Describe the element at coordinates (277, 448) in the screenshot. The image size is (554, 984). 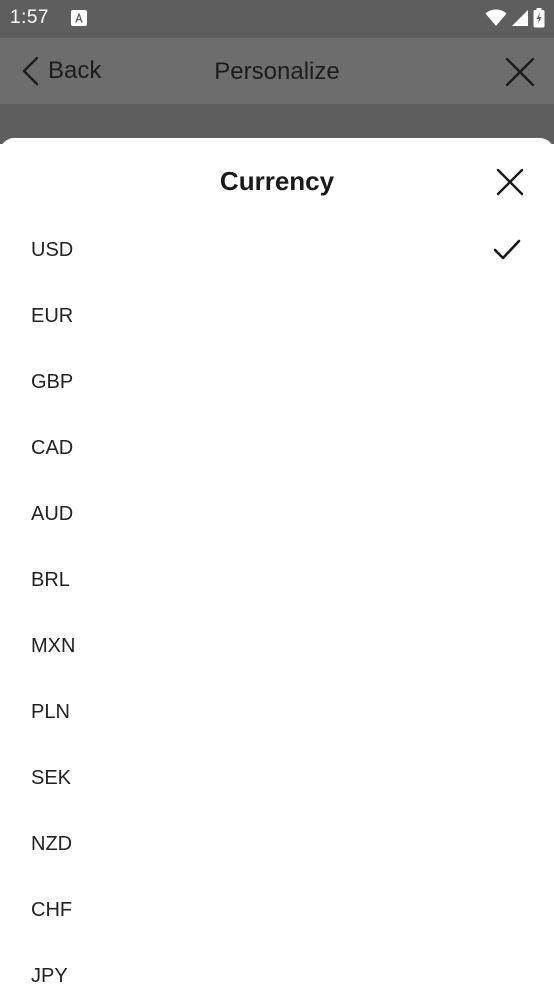
I see `currency-option-cad: CAD` at that location.